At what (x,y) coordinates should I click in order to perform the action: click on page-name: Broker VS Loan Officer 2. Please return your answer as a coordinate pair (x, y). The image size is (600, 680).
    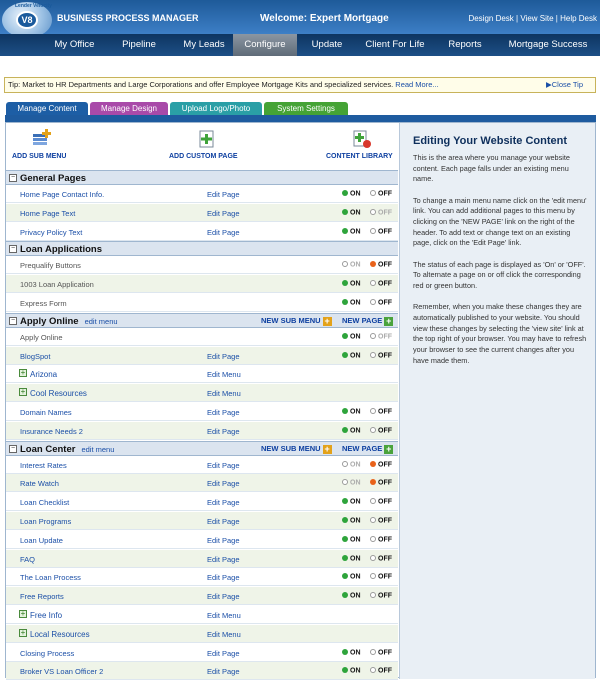
    Looking at the image, I should click on (61, 671).